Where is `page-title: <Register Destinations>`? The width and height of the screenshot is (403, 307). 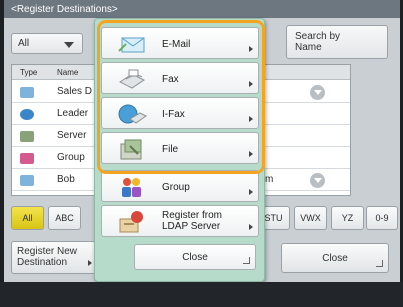
page-title: <Register Destinations> is located at coordinates (202, 9).